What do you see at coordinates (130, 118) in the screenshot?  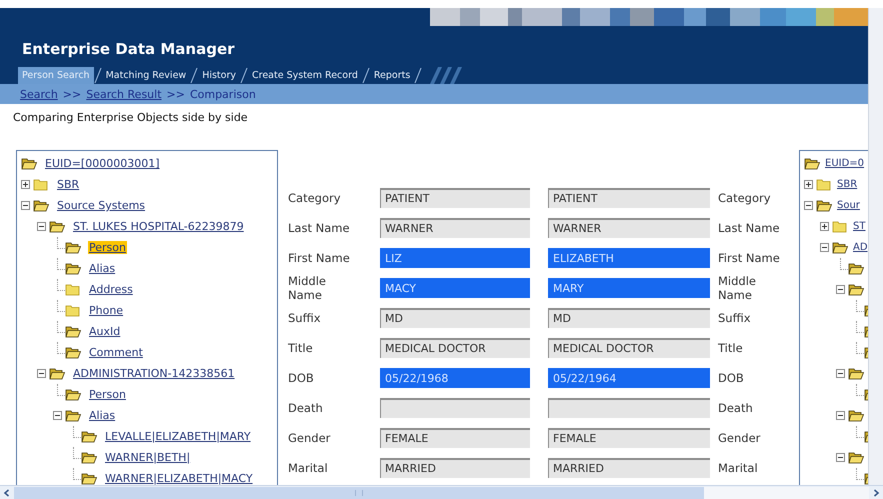 I see `page-description: Comparing Enterprise Objects side by side` at bounding box center [130, 118].